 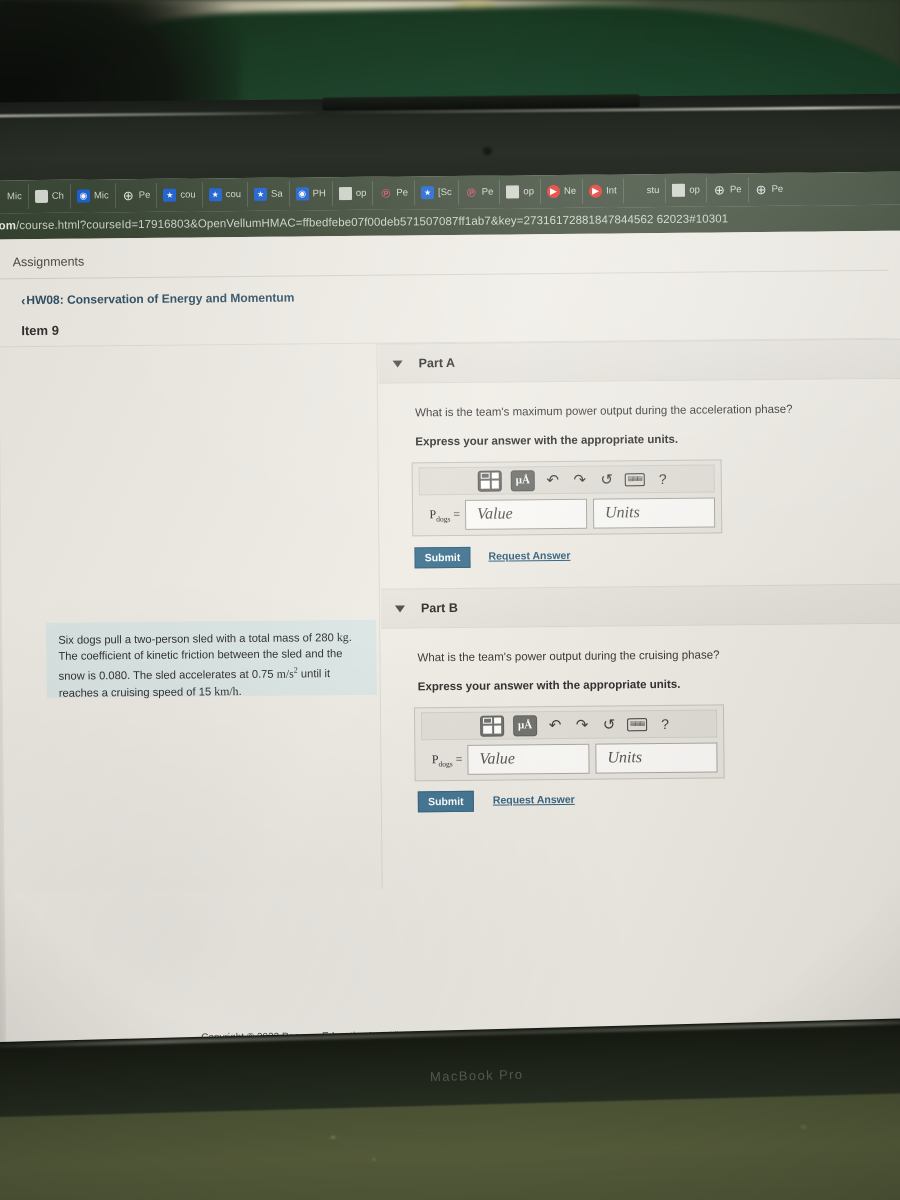 What do you see at coordinates (445, 801) in the screenshot?
I see `part-b-submit-button: Submit` at bounding box center [445, 801].